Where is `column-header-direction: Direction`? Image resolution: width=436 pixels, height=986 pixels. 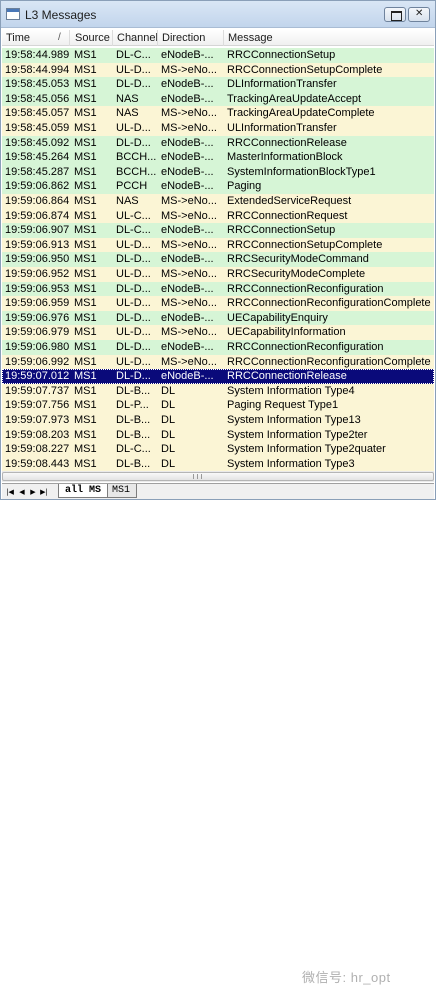
column-header-direction: Direction is located at coordinates (191, 38).